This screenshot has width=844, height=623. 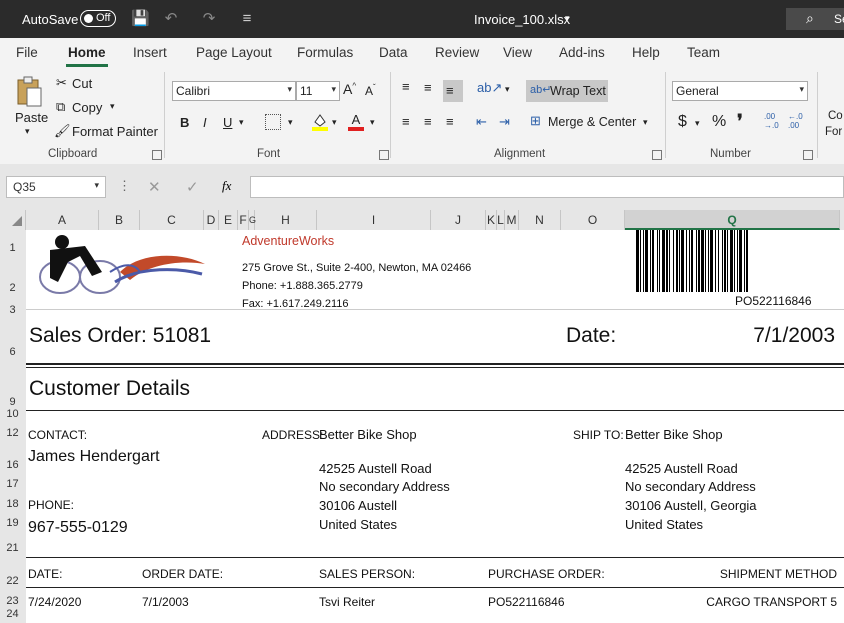 I want to click on column-header: F, so click(x=243, y=220).